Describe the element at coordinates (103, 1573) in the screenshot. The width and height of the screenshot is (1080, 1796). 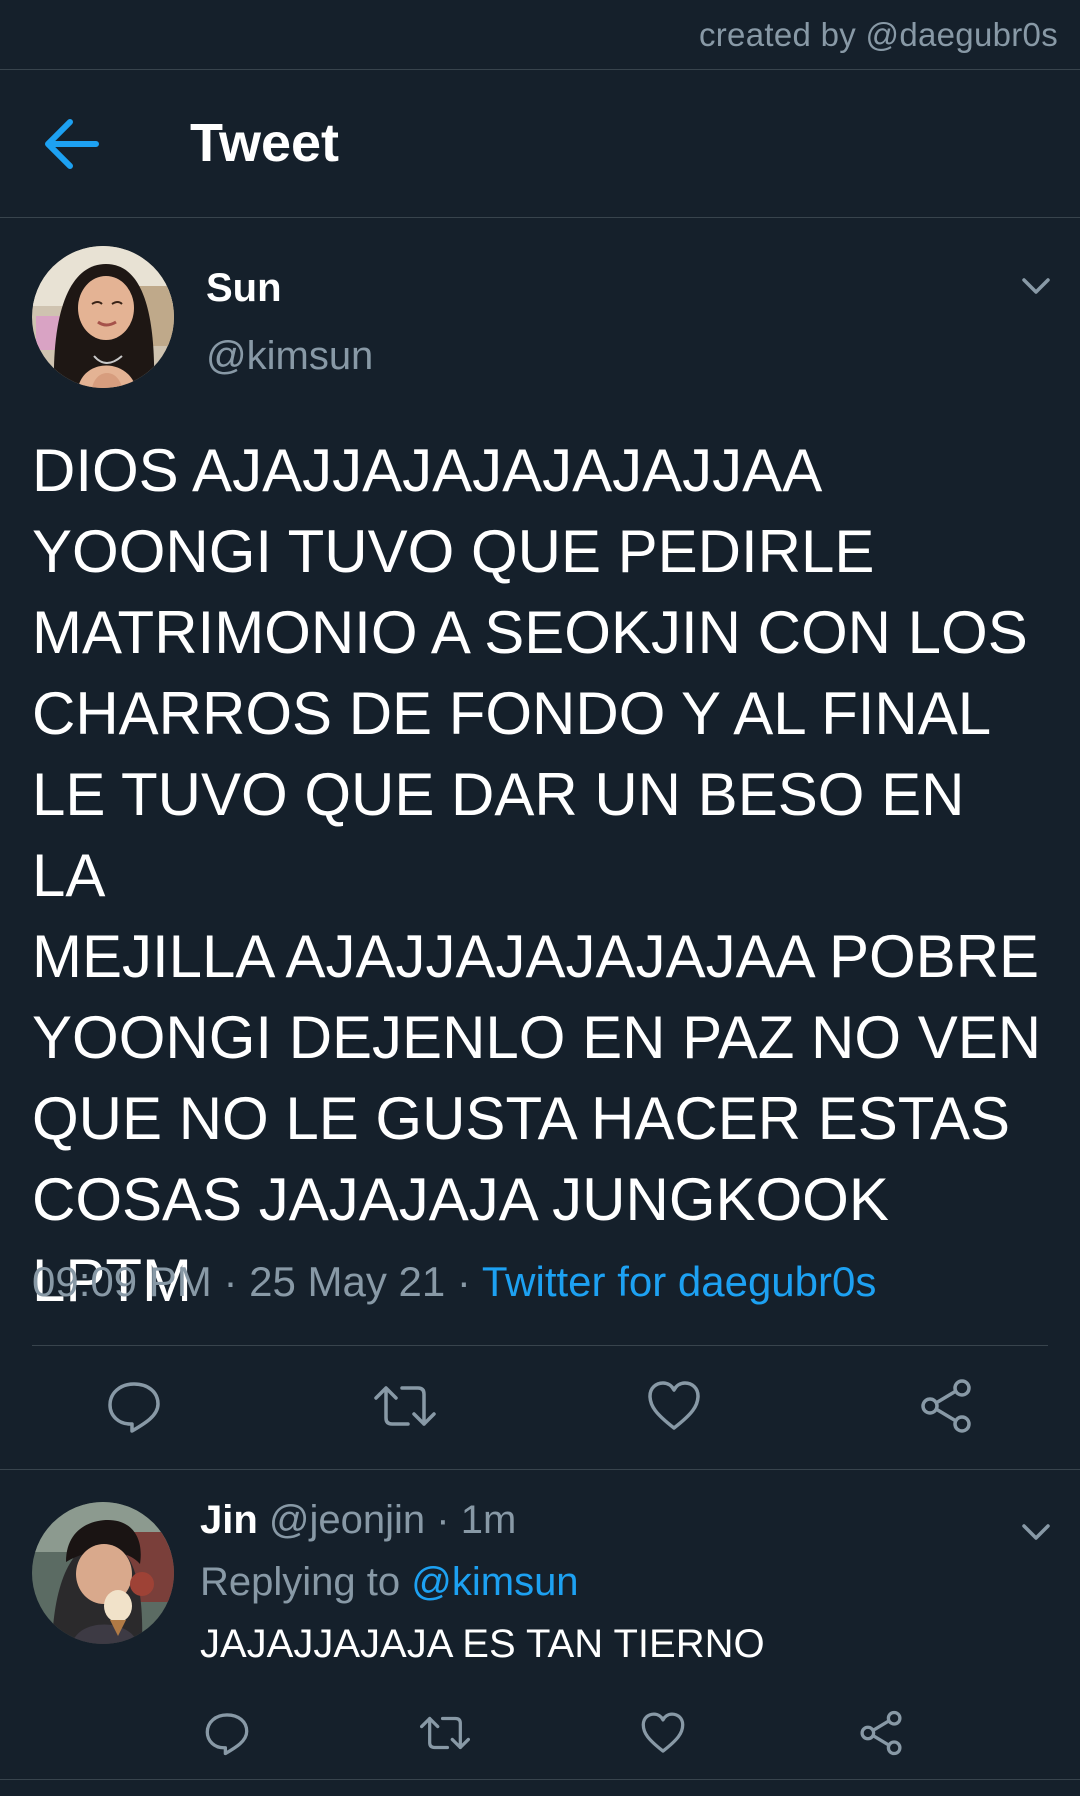
I see `reply-avatar` at that location.